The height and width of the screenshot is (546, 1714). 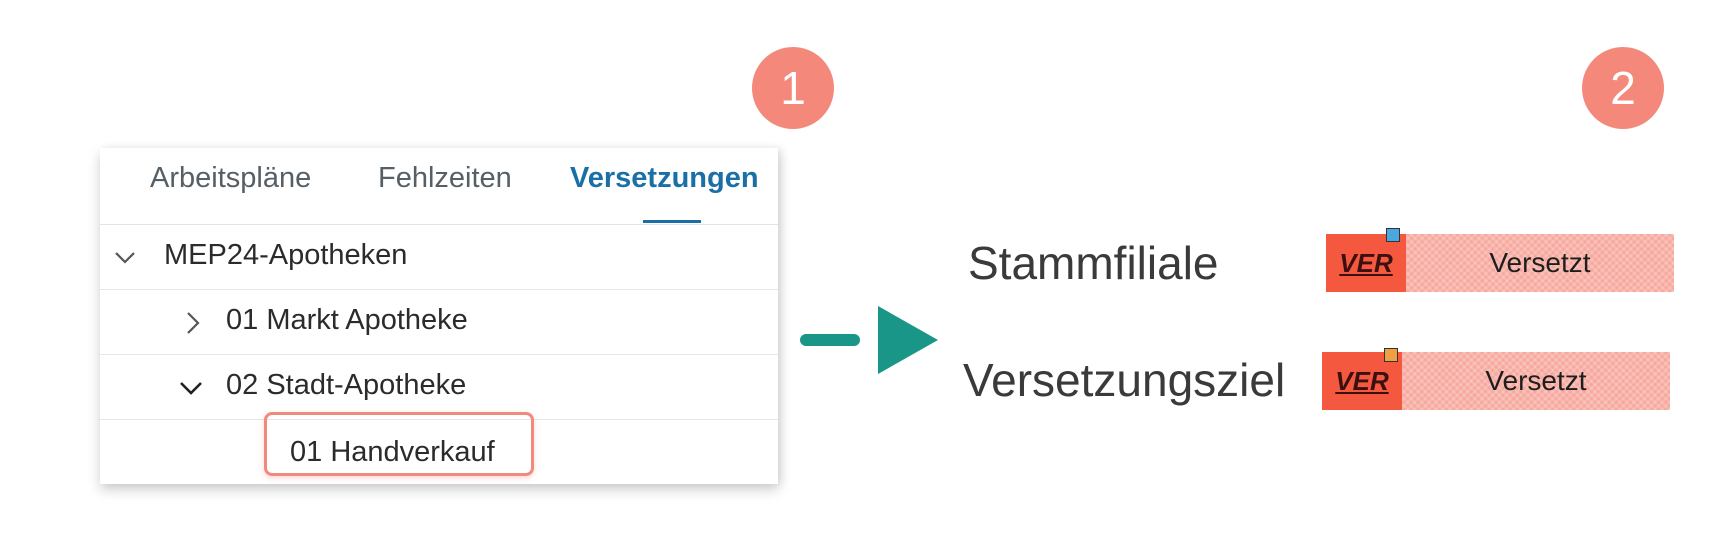 I want to click on tree-item-stadt-apotheke: 02 Stadt-Apotheke, so click(x=439, y=387).